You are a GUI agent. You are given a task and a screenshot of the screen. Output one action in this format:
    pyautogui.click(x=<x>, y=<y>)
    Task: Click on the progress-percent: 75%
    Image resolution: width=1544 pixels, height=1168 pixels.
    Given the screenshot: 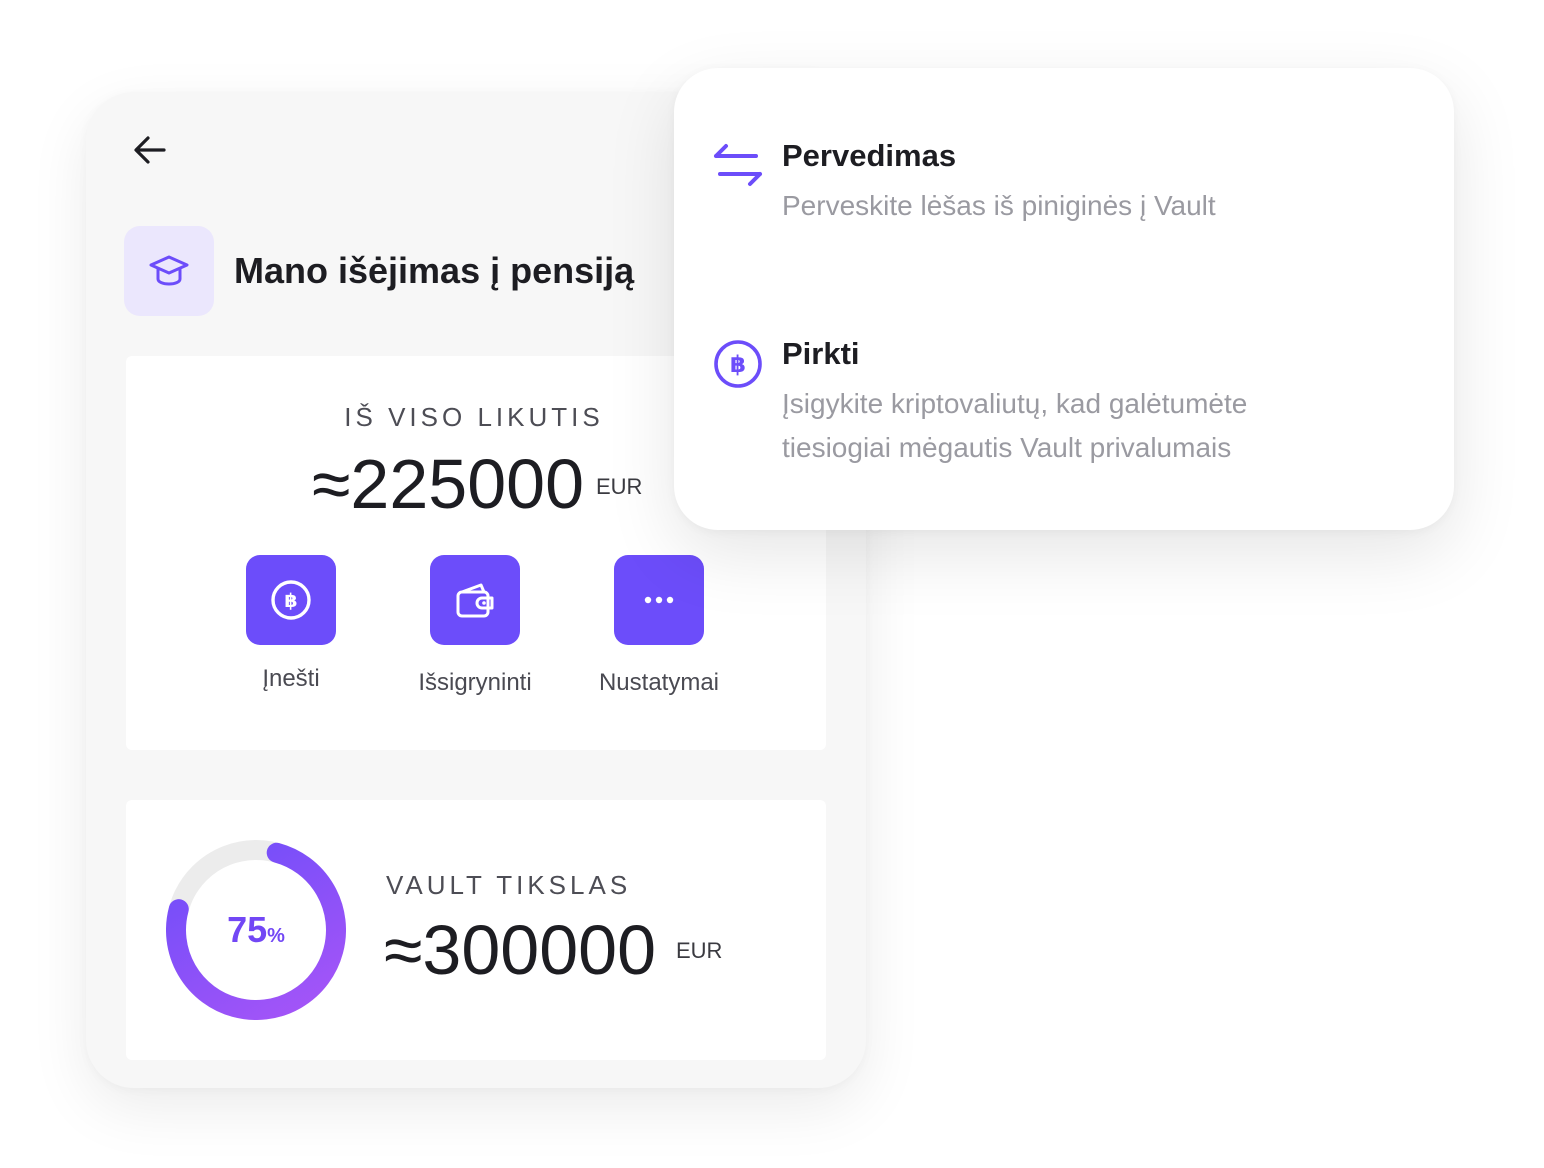 What is the action you would take?
    pyautogui.click(x=256, y=930)
    